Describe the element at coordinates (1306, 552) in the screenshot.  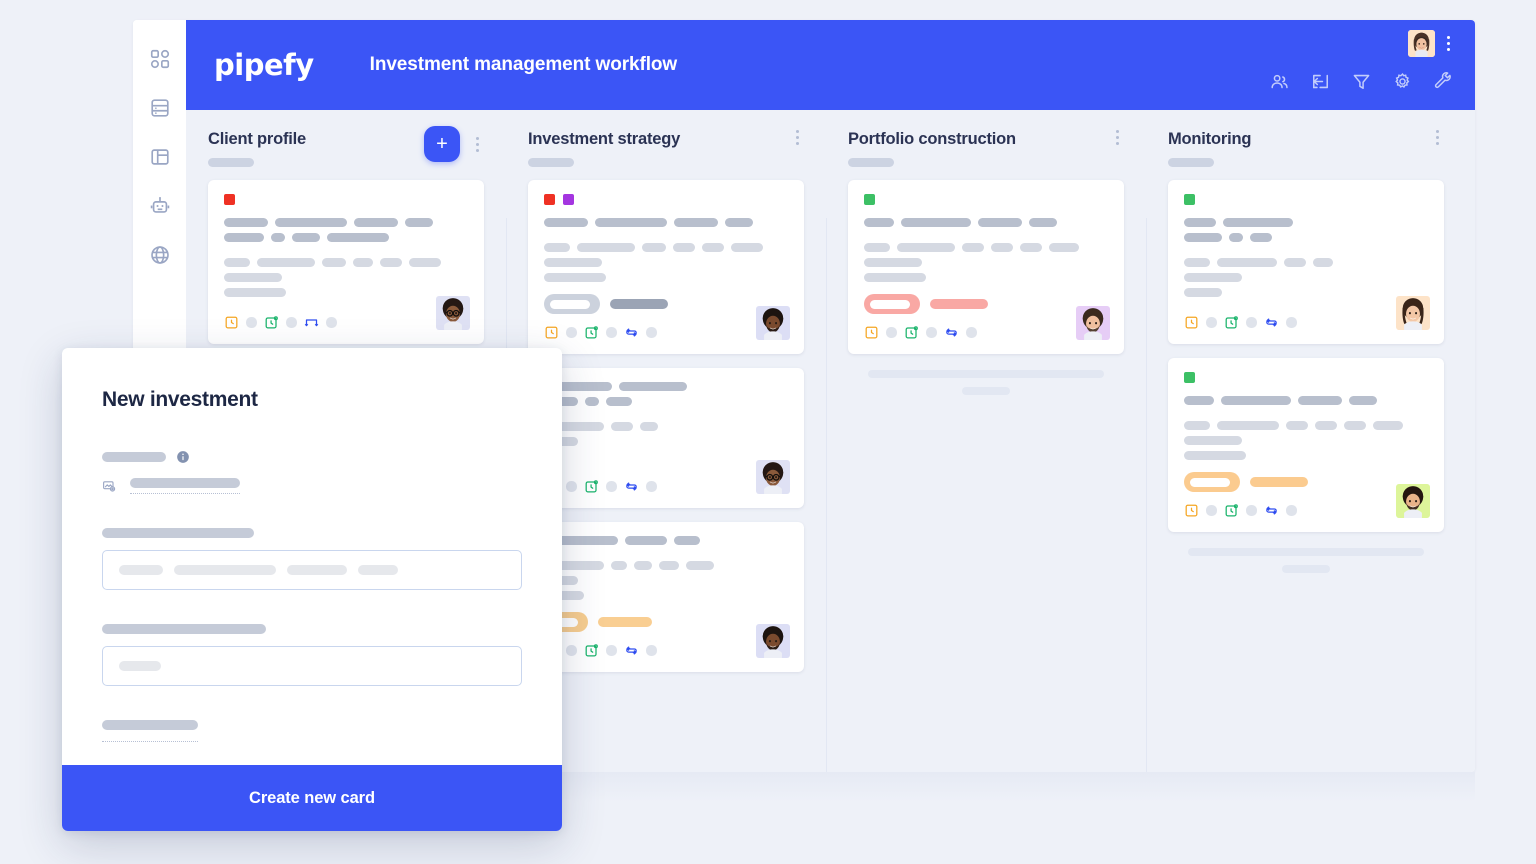
I see `column-footer-placeholder` at that location.